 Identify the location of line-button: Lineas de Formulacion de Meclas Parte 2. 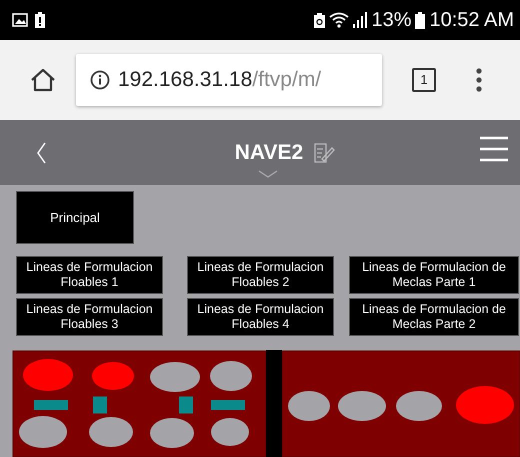
(434, 317).